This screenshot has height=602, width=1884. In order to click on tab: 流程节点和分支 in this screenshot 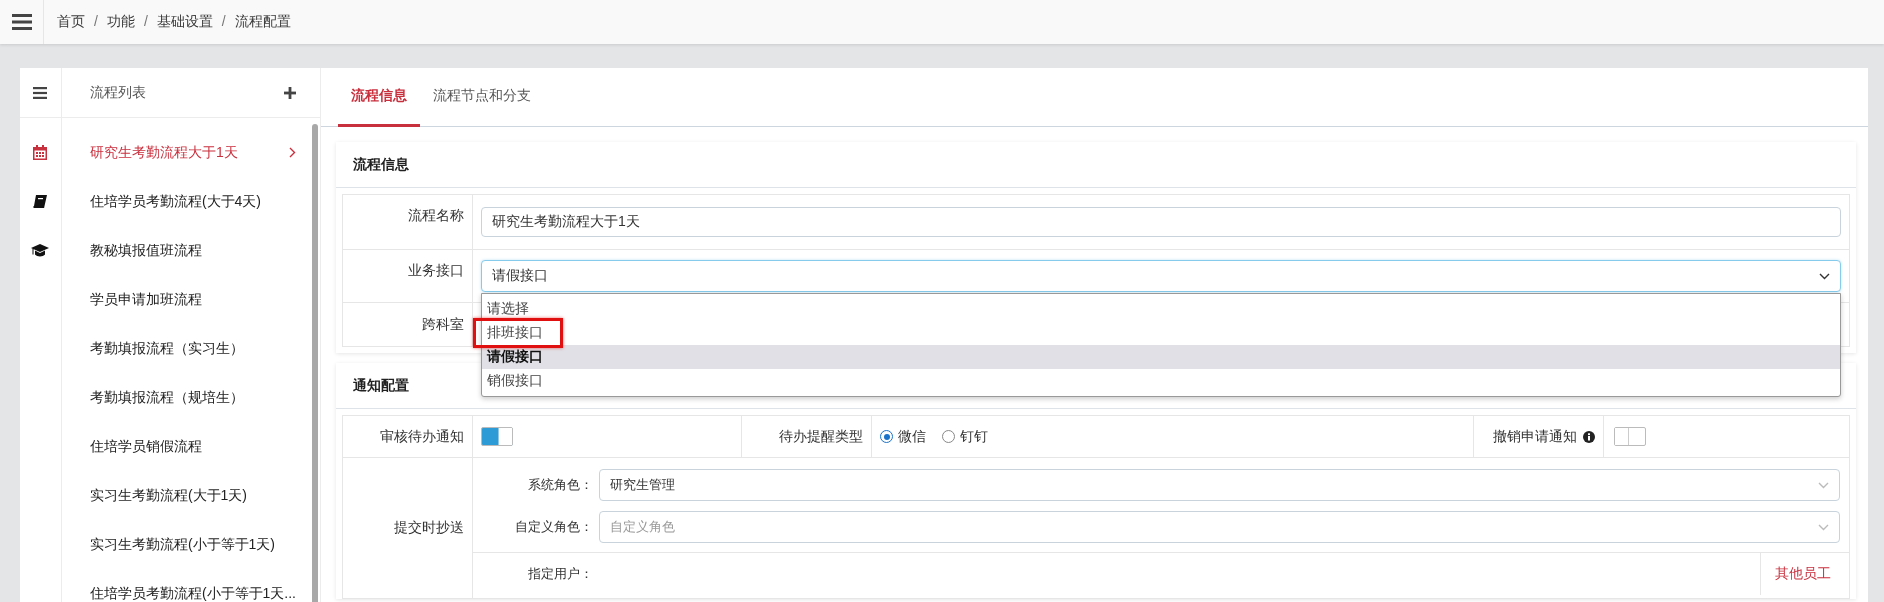, I will do `click(482, 97)`.